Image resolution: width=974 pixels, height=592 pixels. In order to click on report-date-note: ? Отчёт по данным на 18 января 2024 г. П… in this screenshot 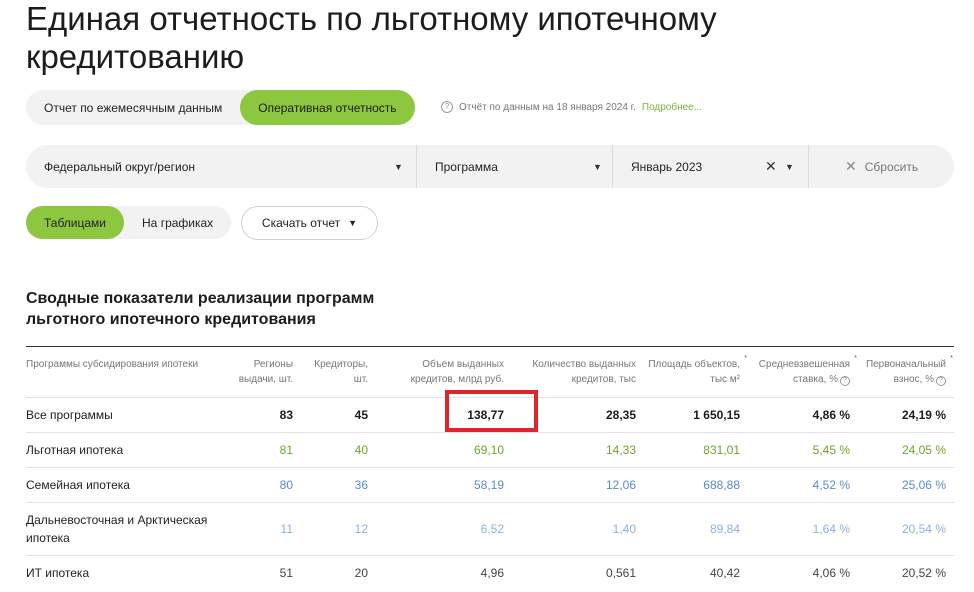, I will do `click(571, 107)`.